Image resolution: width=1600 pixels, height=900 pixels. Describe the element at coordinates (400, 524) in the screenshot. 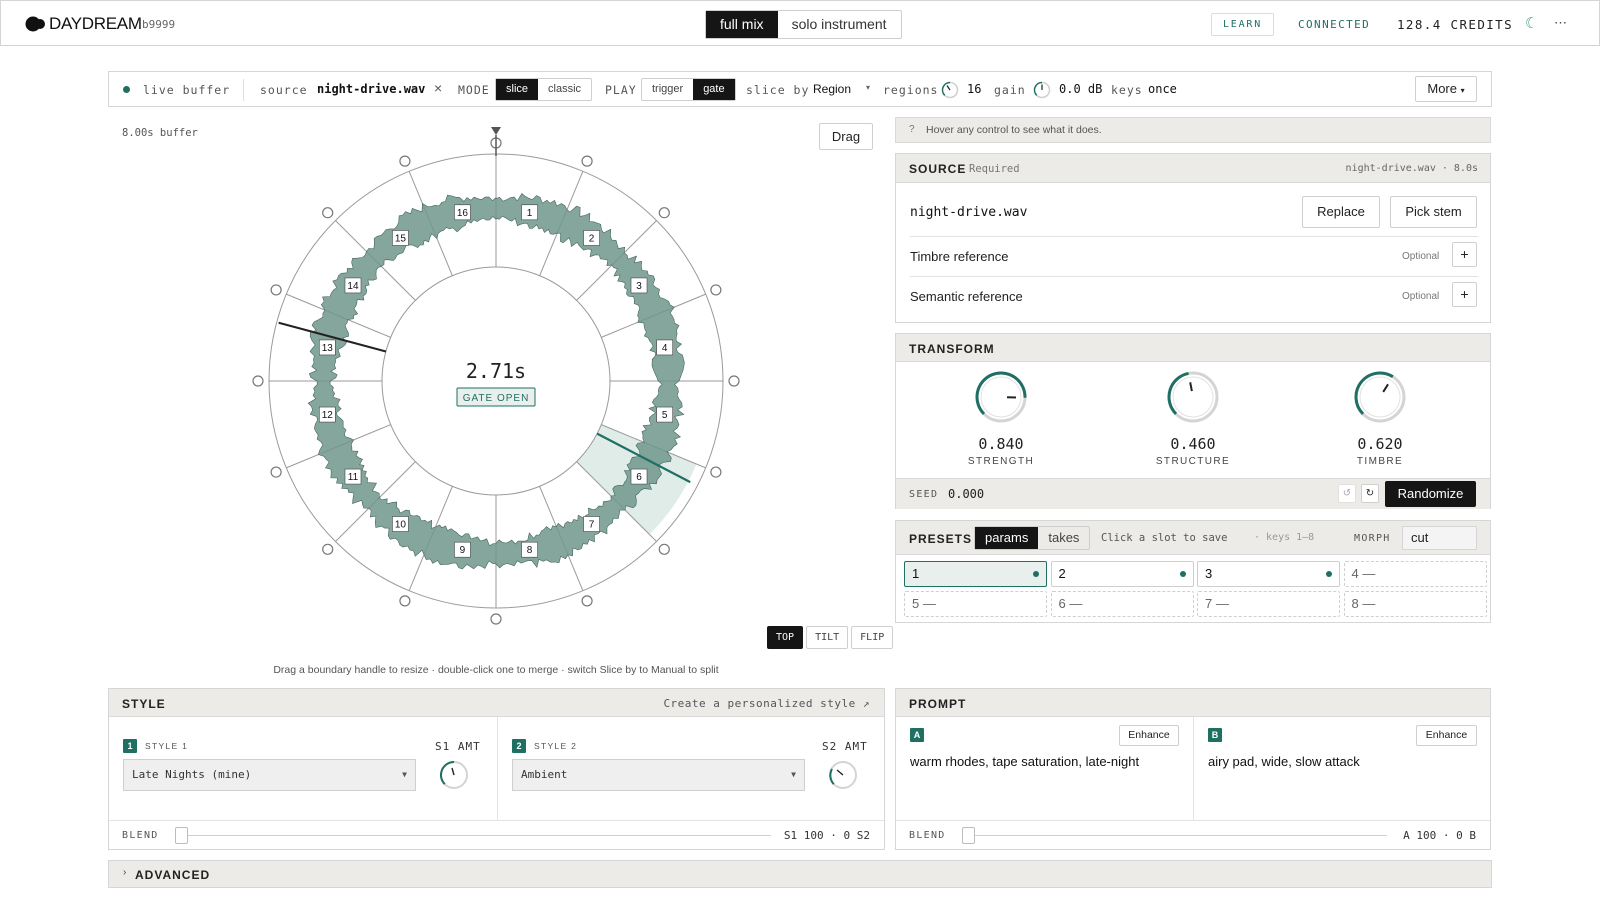

I see `region-label-10: 10` at that location.